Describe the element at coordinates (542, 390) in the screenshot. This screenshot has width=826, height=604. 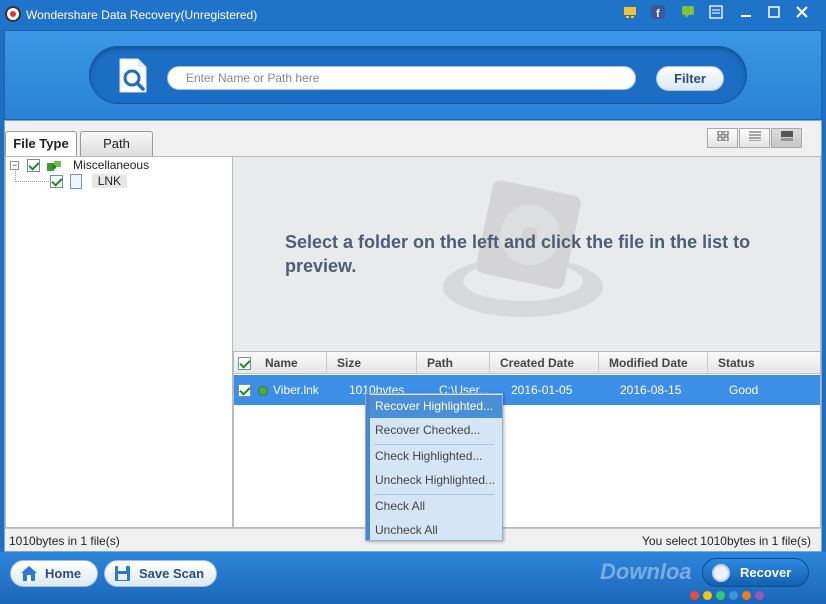
I see `created-date-cell: 2016-01-05` at that location.